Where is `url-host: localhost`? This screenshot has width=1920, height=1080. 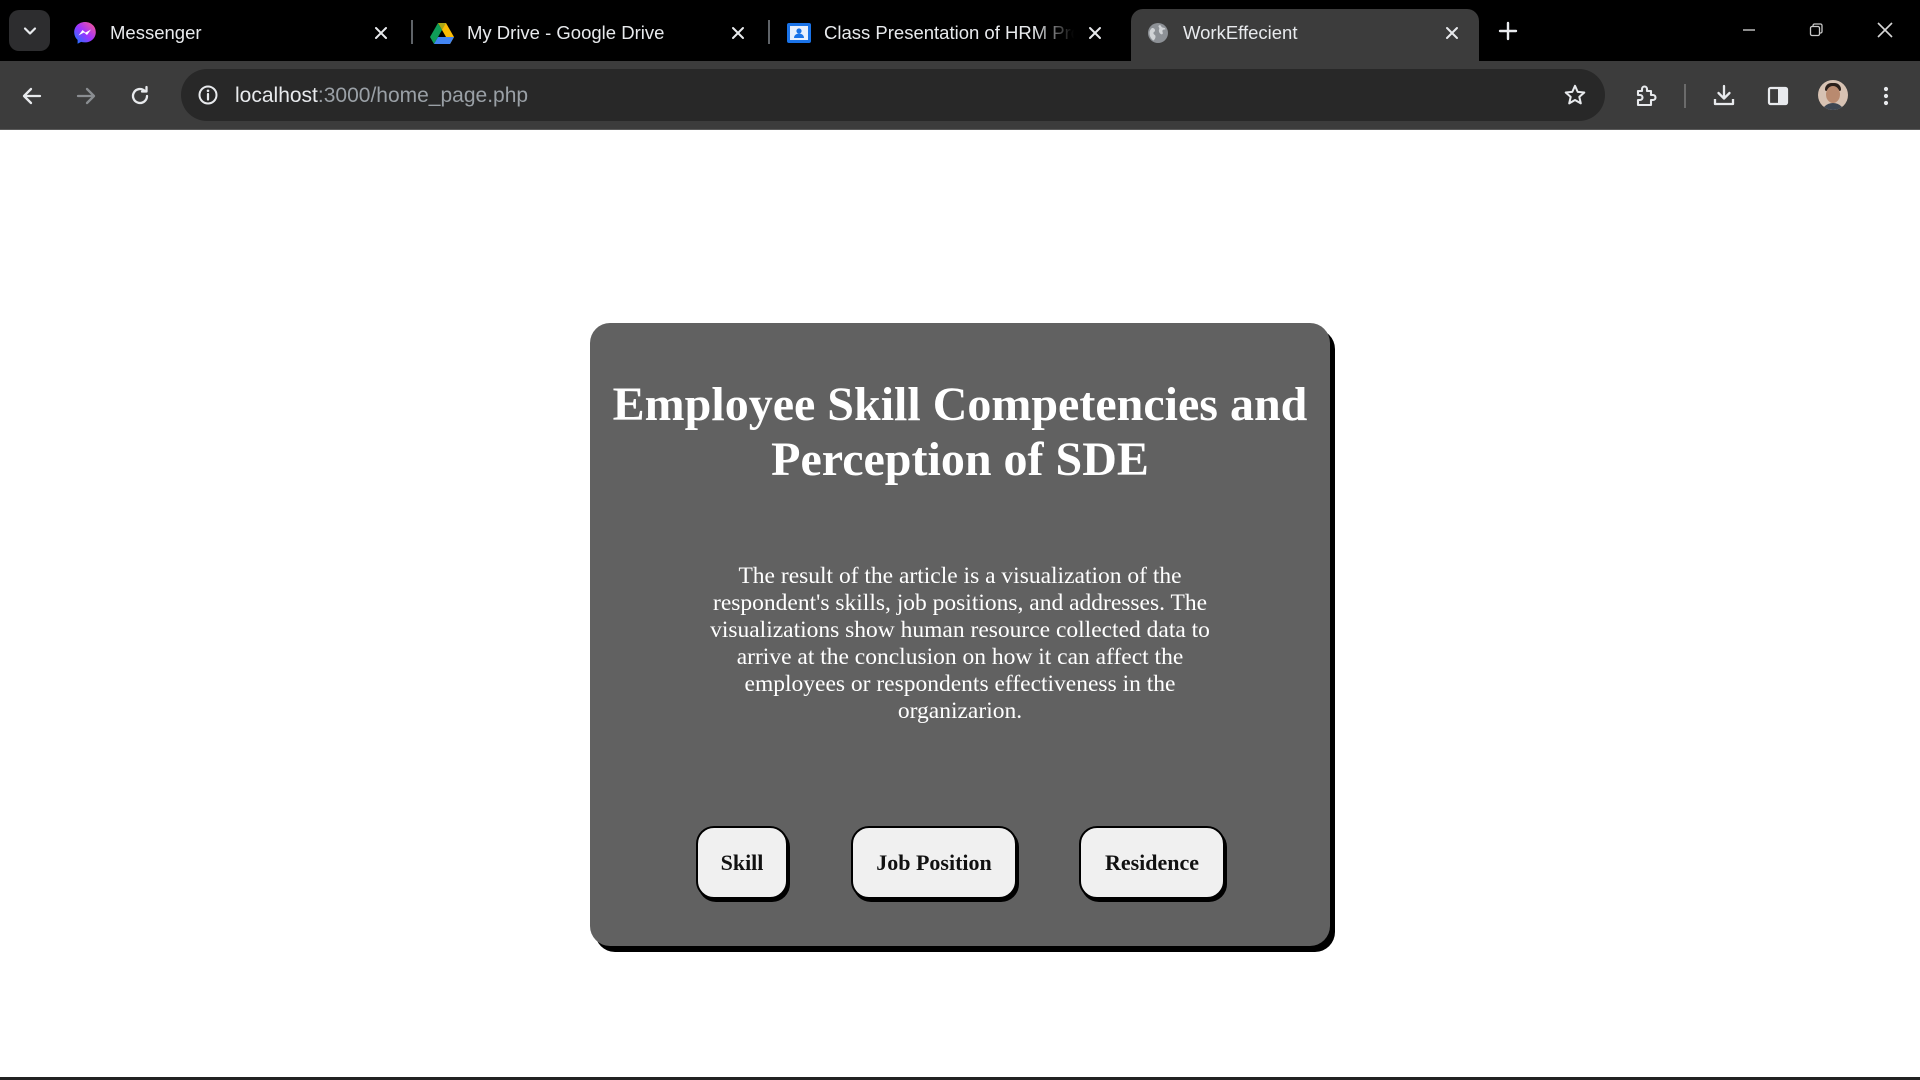
url-host: localhost is located at coordinates (276, 95).